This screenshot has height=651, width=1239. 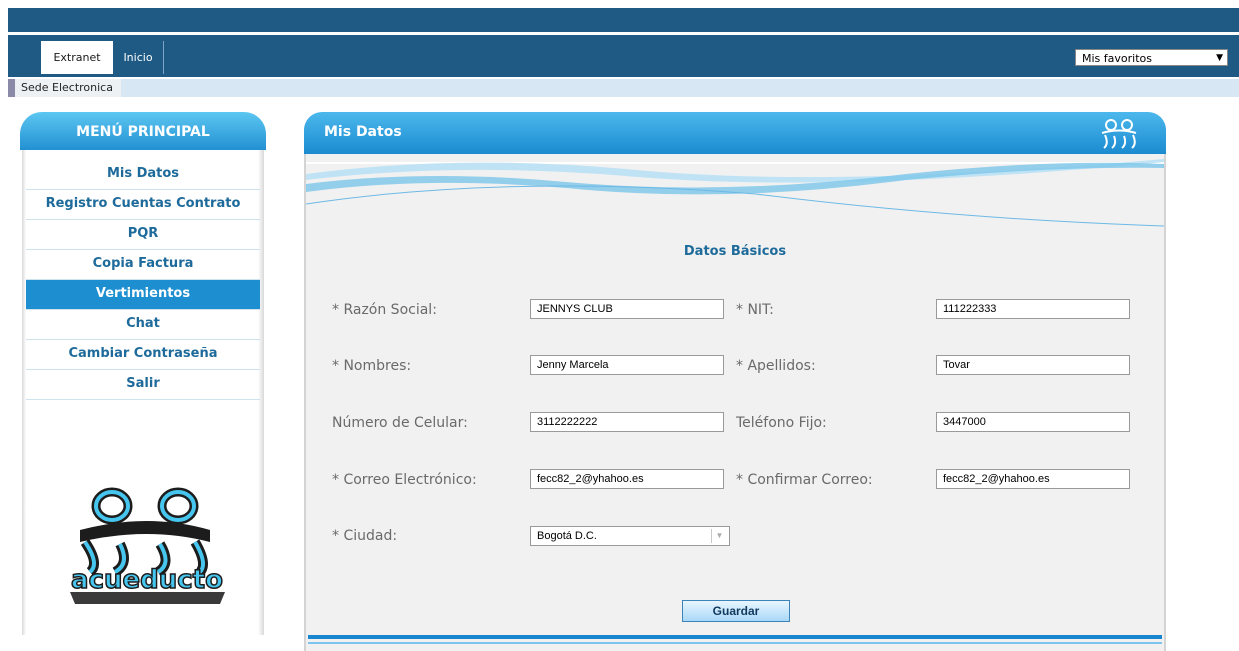 What do you see at coordinates (363, 132) in the screenshot?
I see `page-title: Mis Datos` at bounding box center [363, 132].